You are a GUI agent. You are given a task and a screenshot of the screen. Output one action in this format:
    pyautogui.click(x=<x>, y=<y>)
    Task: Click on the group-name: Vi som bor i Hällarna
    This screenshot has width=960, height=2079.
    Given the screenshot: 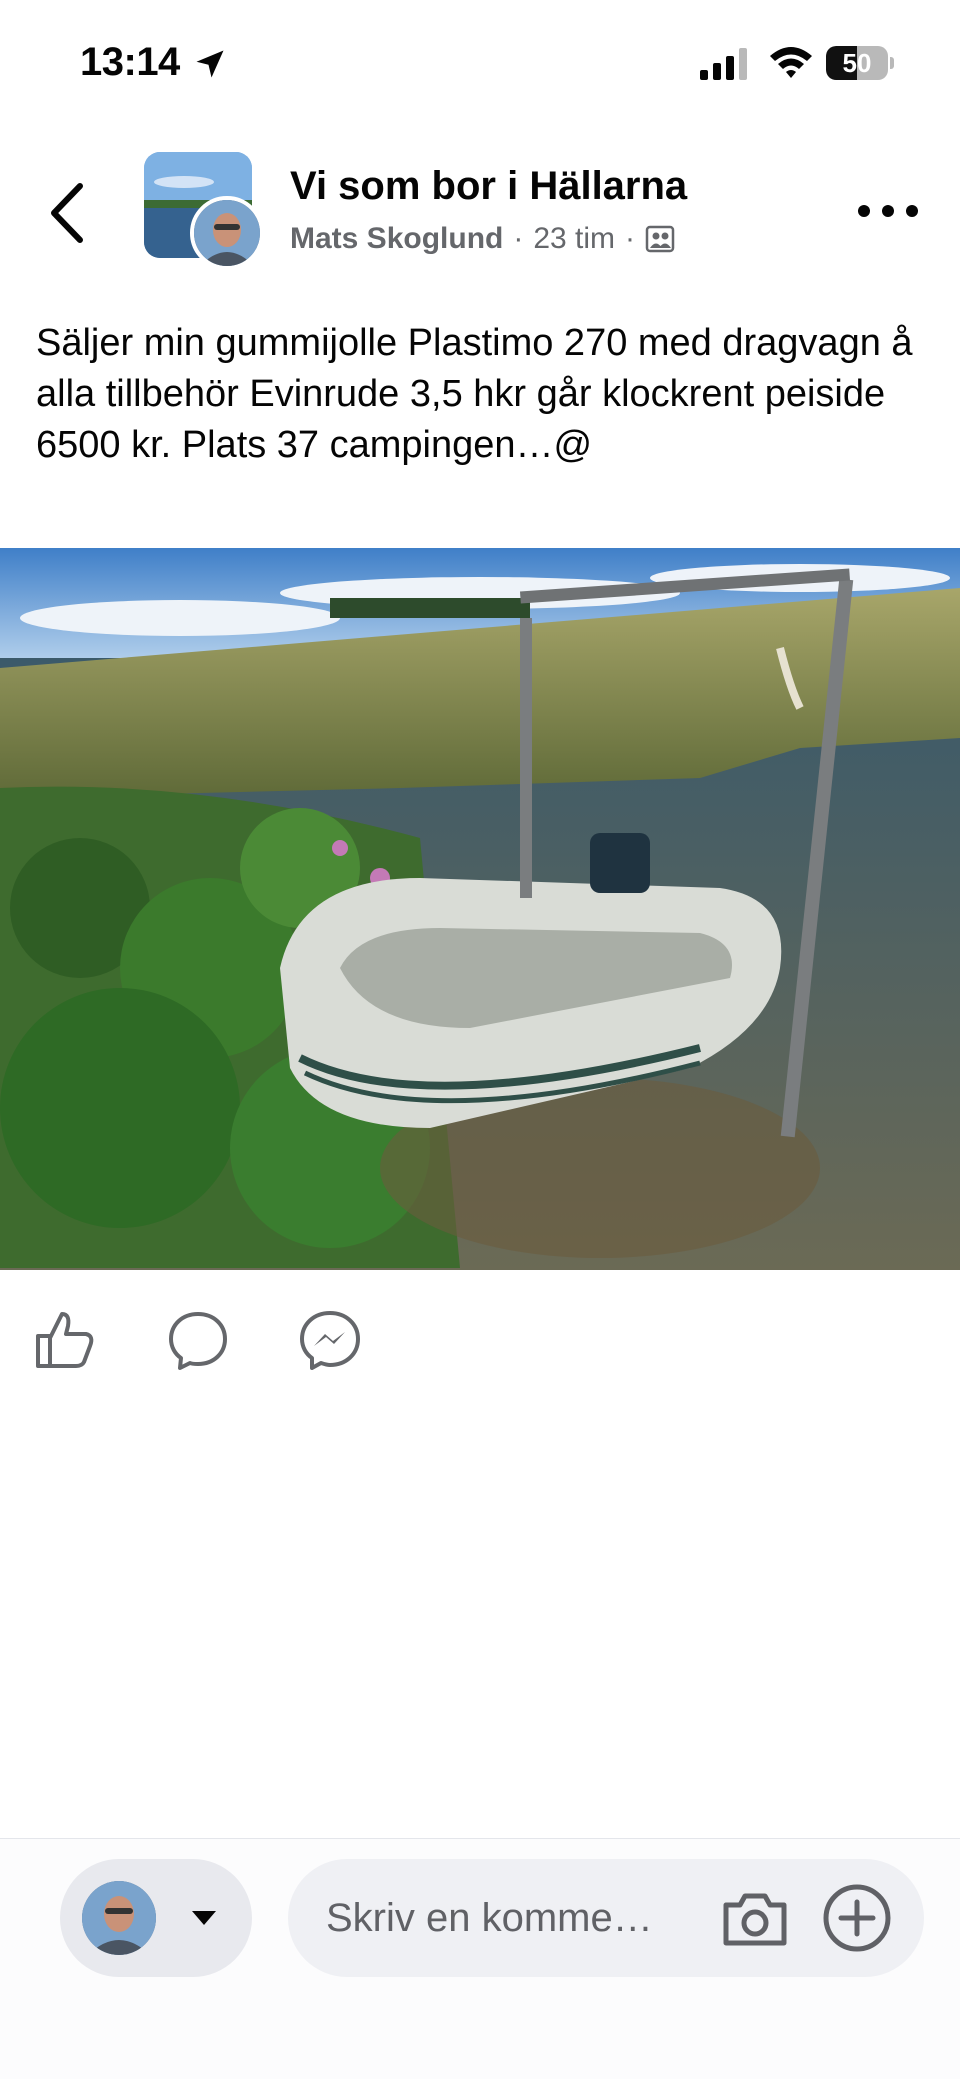 What is the action you would take?
    pyautogui.click(x=488, y=186)
    